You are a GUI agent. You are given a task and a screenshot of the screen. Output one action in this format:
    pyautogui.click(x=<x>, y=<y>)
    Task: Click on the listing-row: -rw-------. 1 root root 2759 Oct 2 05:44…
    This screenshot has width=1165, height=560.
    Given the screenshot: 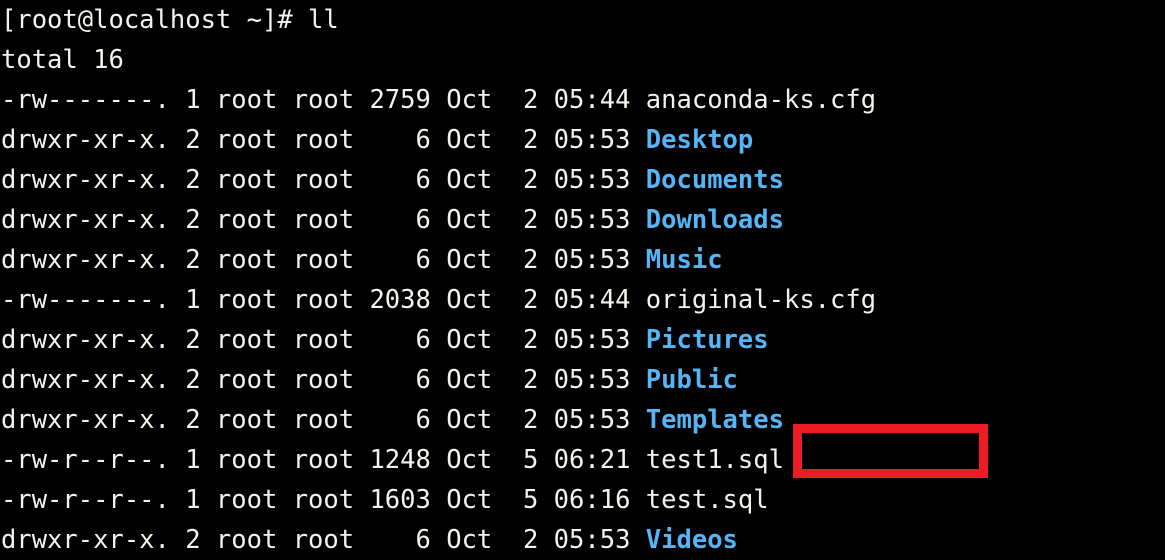 What is the action you would take?
    pyautogui.click(x=582, y=100)
    